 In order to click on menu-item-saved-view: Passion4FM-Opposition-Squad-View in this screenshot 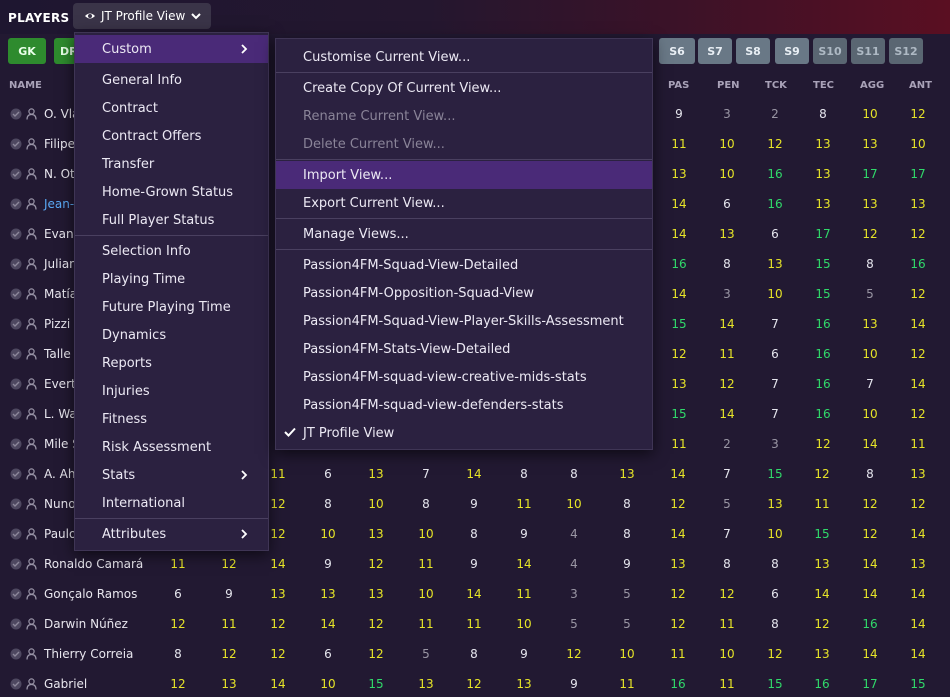, I will do `click(464, 293)`.